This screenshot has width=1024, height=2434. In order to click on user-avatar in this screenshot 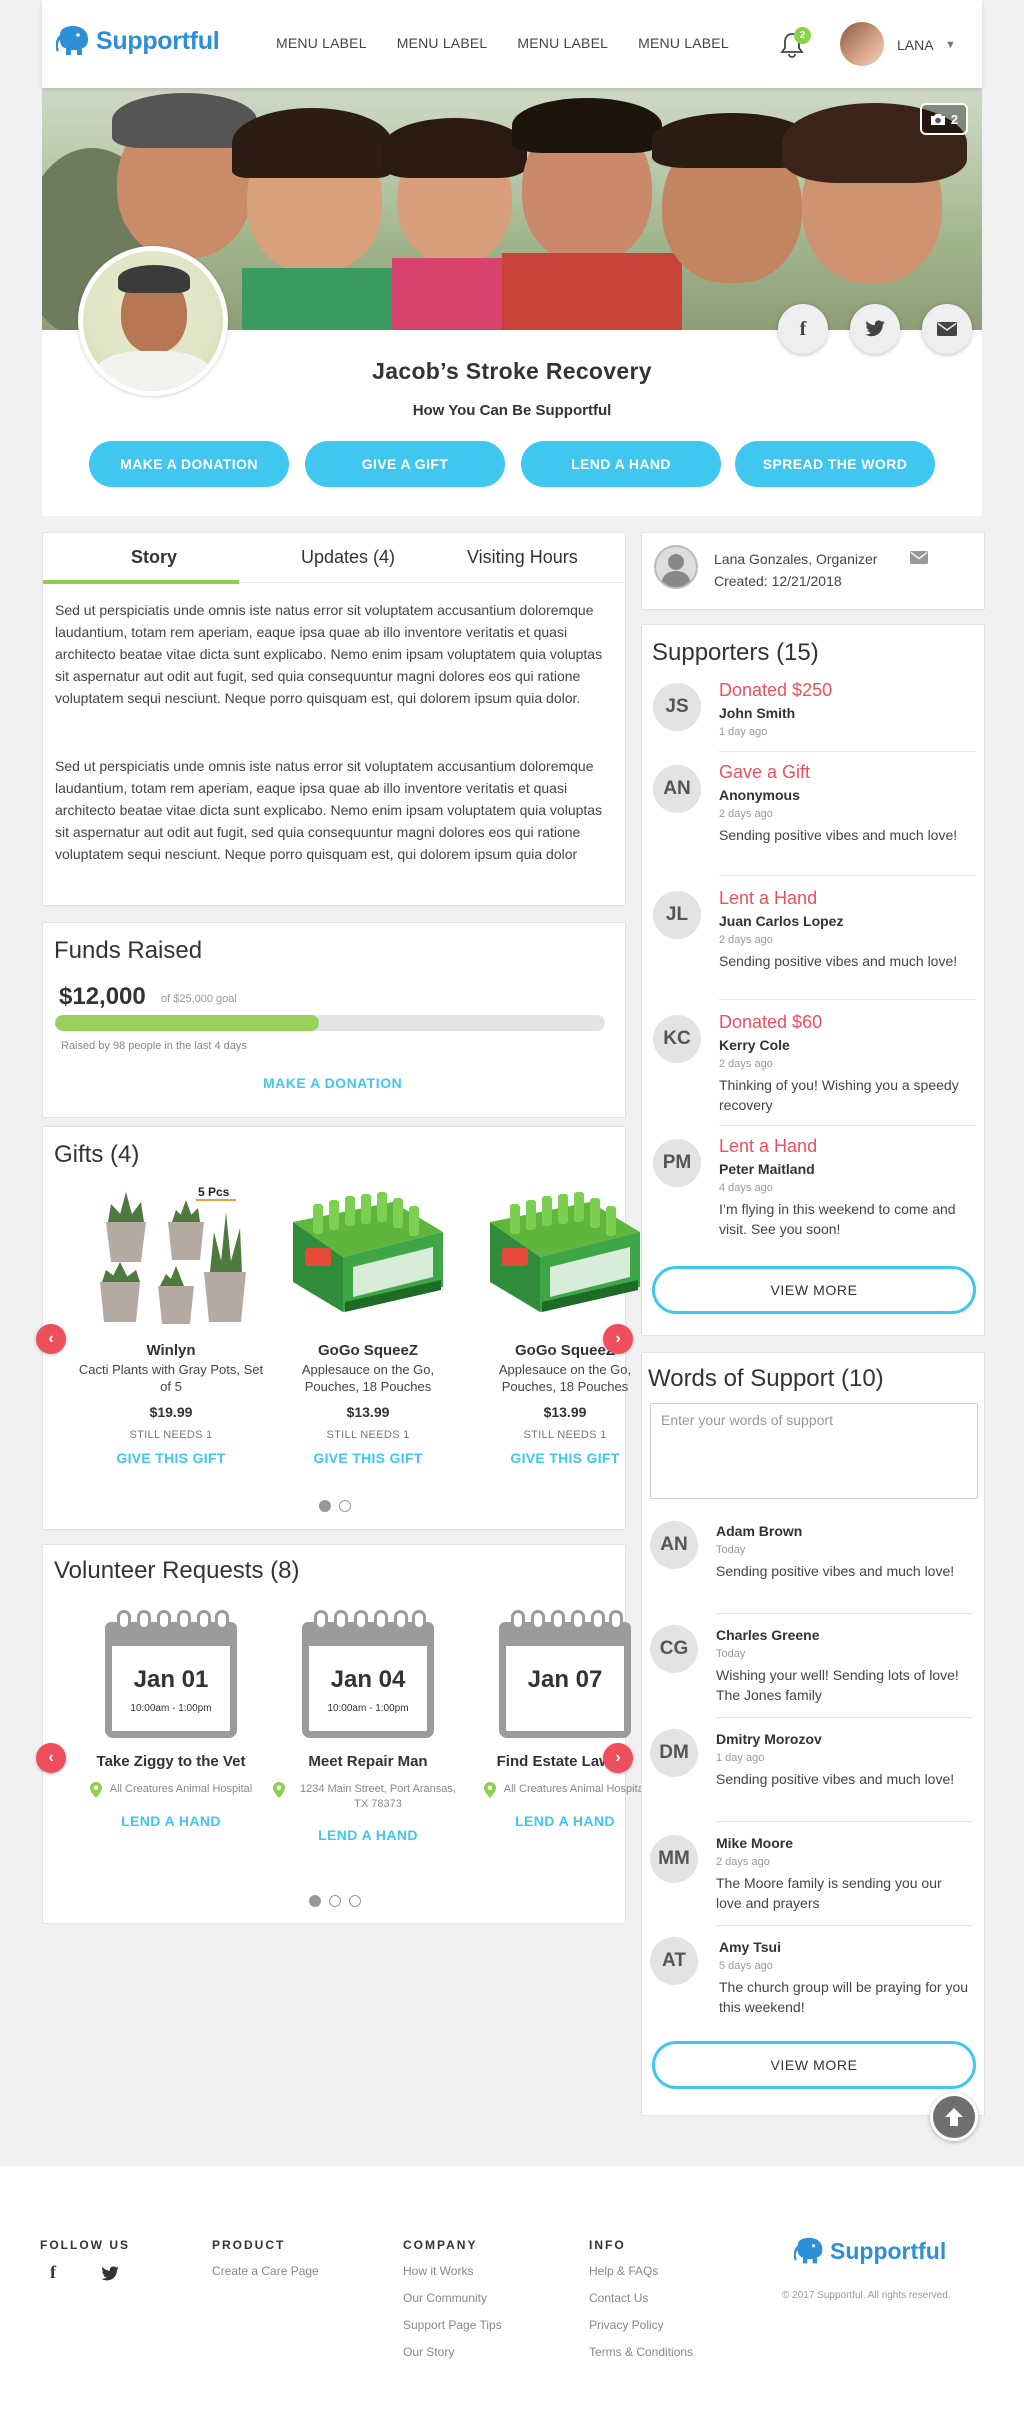, I will do `click(862, 44)`.